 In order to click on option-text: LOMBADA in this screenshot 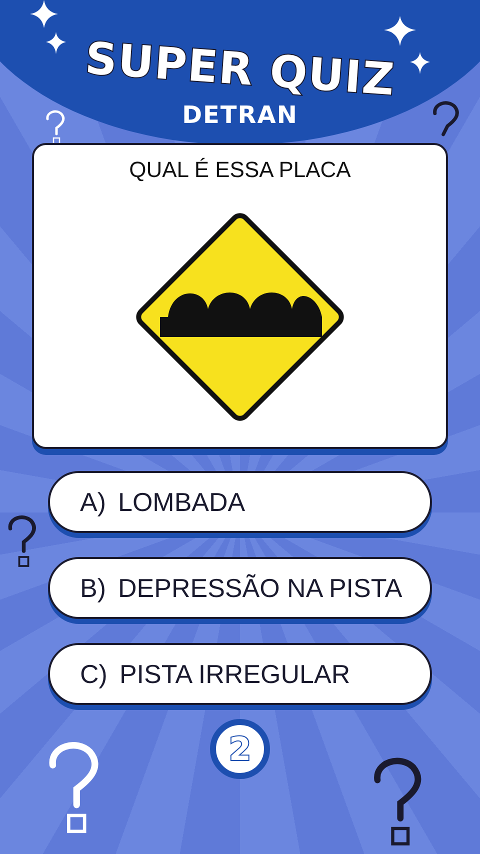, I will do `click(182, 502)`.